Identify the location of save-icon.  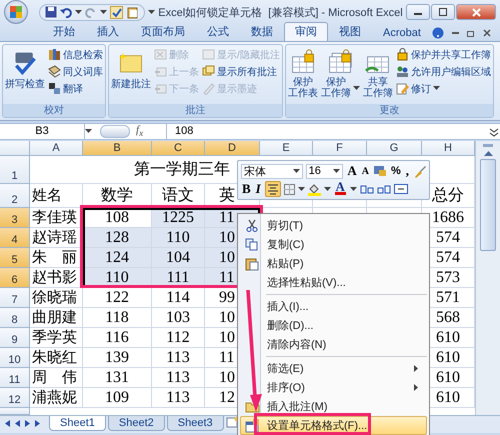
(51, 12).